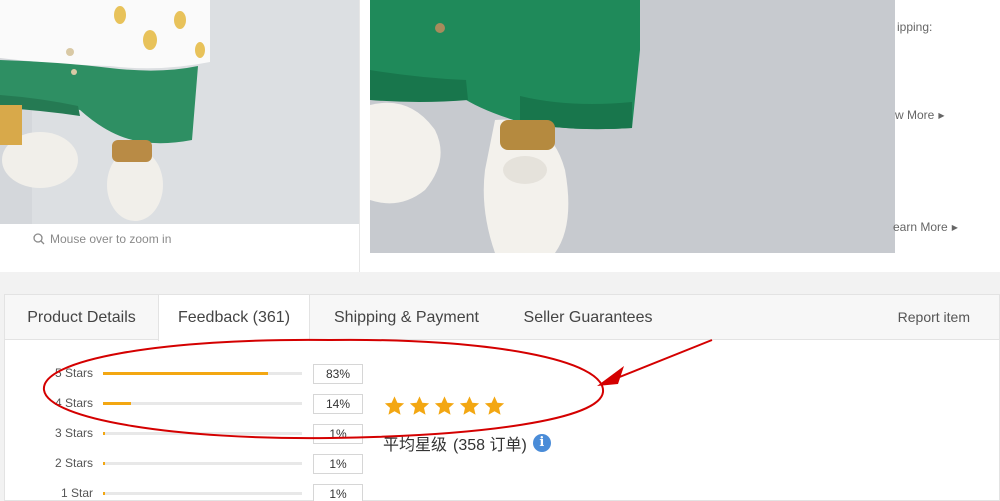  What do you see at coordinates (338, 404) in the screenshot?
I see `rating-percent: 14%` at bounding box center [338, 404].